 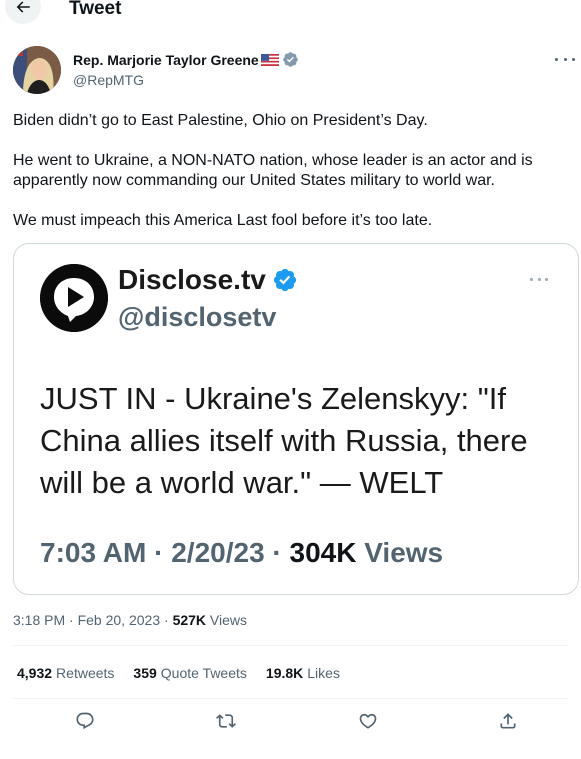 I want to click on tweet-author: Rep. Marjorie Taylor Greene @RepMTG, so click(x=294, y=71).